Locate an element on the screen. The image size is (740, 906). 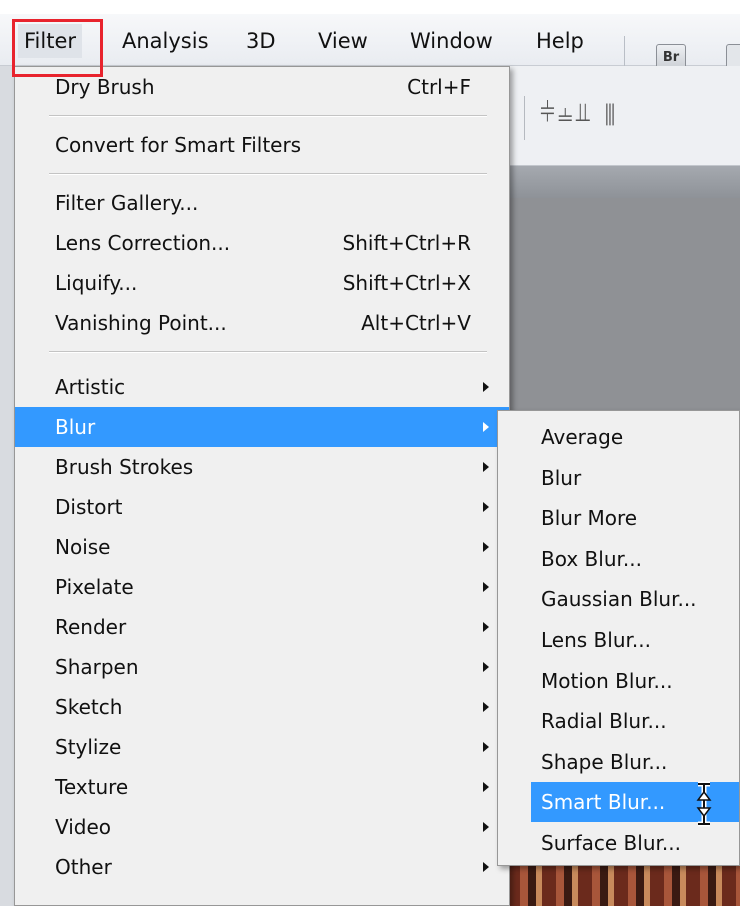
menu-item-convert-smart-filters: Convert for Smart Filters is located at coordinates (262, 145).